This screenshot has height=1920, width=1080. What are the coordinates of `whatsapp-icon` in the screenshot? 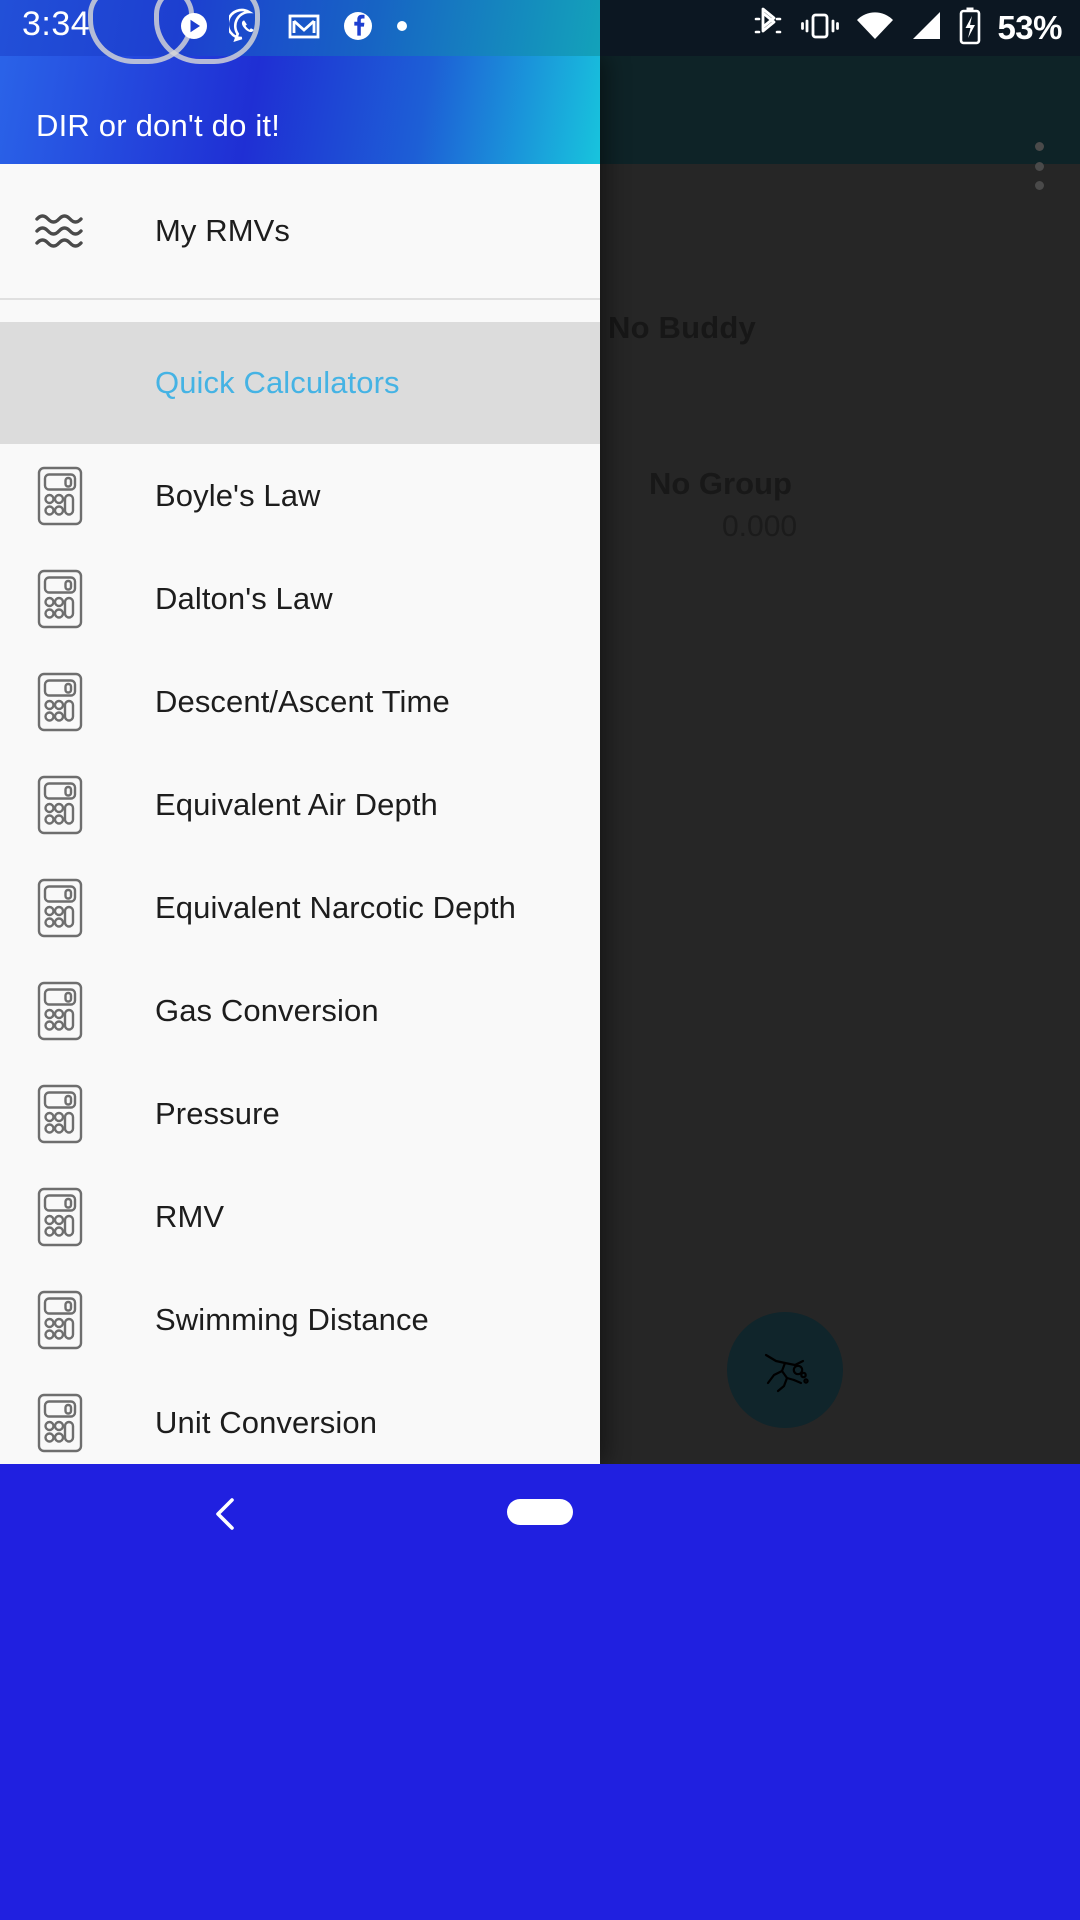 It's located at (247, 28).